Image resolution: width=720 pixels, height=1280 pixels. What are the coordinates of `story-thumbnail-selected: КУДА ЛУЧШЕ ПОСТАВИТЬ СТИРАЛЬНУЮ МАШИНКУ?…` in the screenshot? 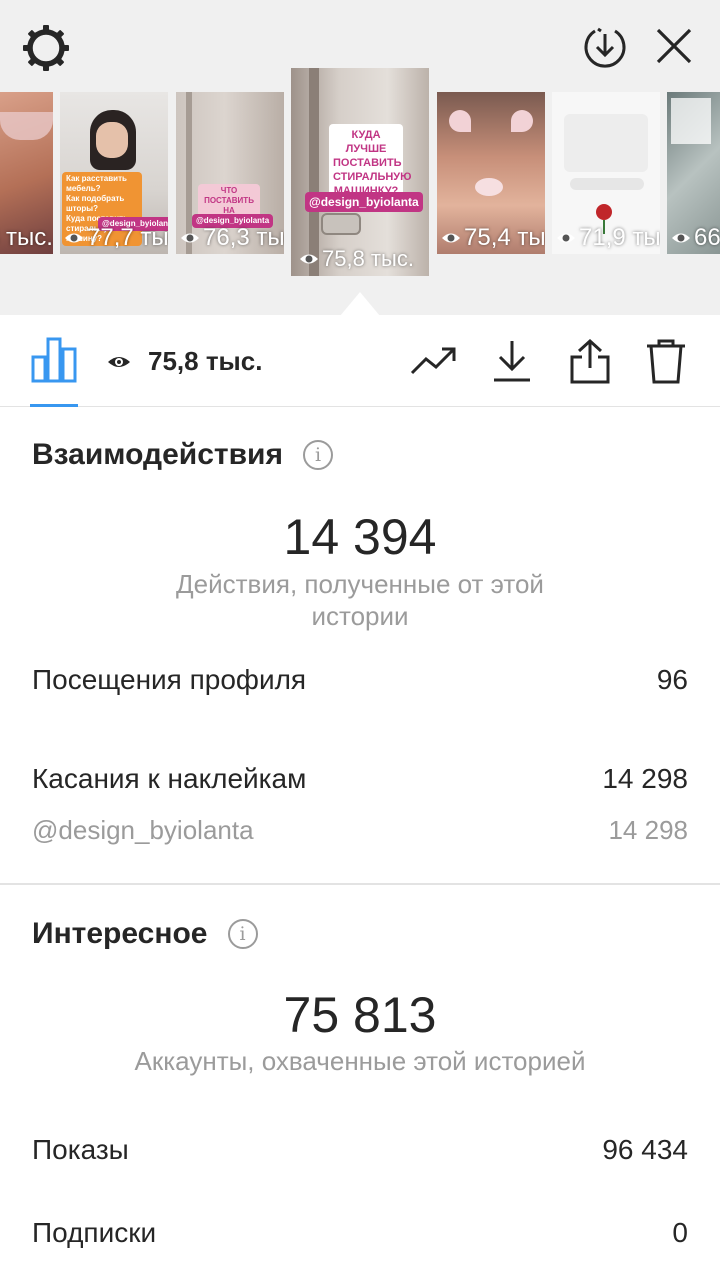 It's located at (360, 172).